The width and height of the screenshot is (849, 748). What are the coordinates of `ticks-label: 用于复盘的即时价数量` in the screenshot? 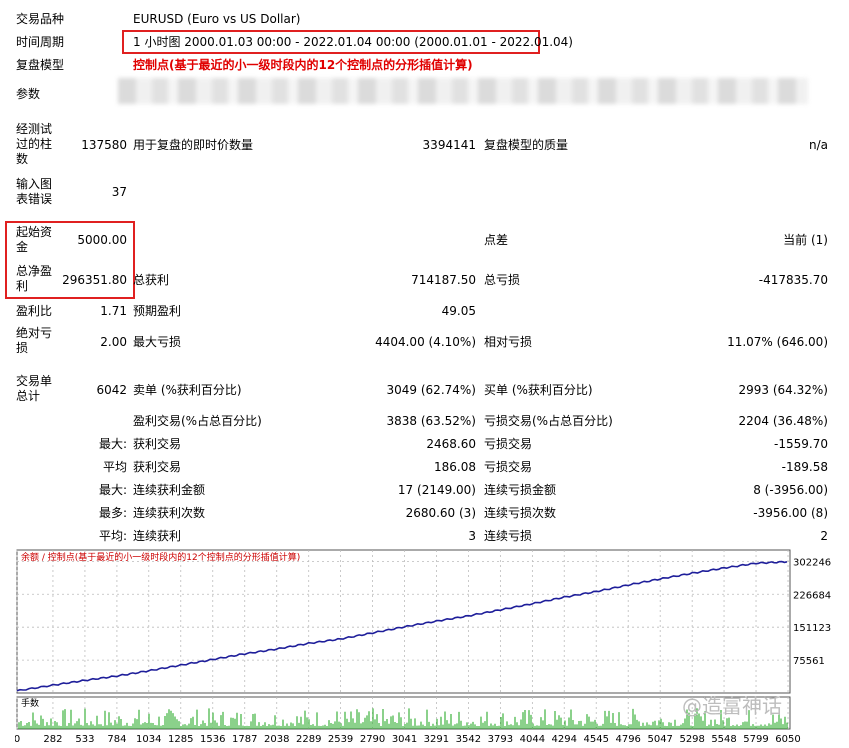 It's located at (193, 145).